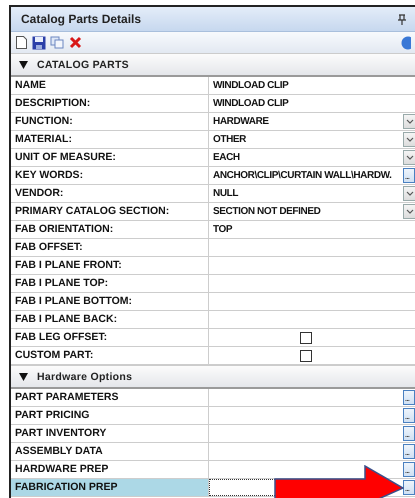 Image resolution: width=415 pixels, height=498 pixels. I want to click on window-title: Catalog Parts Details, so click(81, 19).